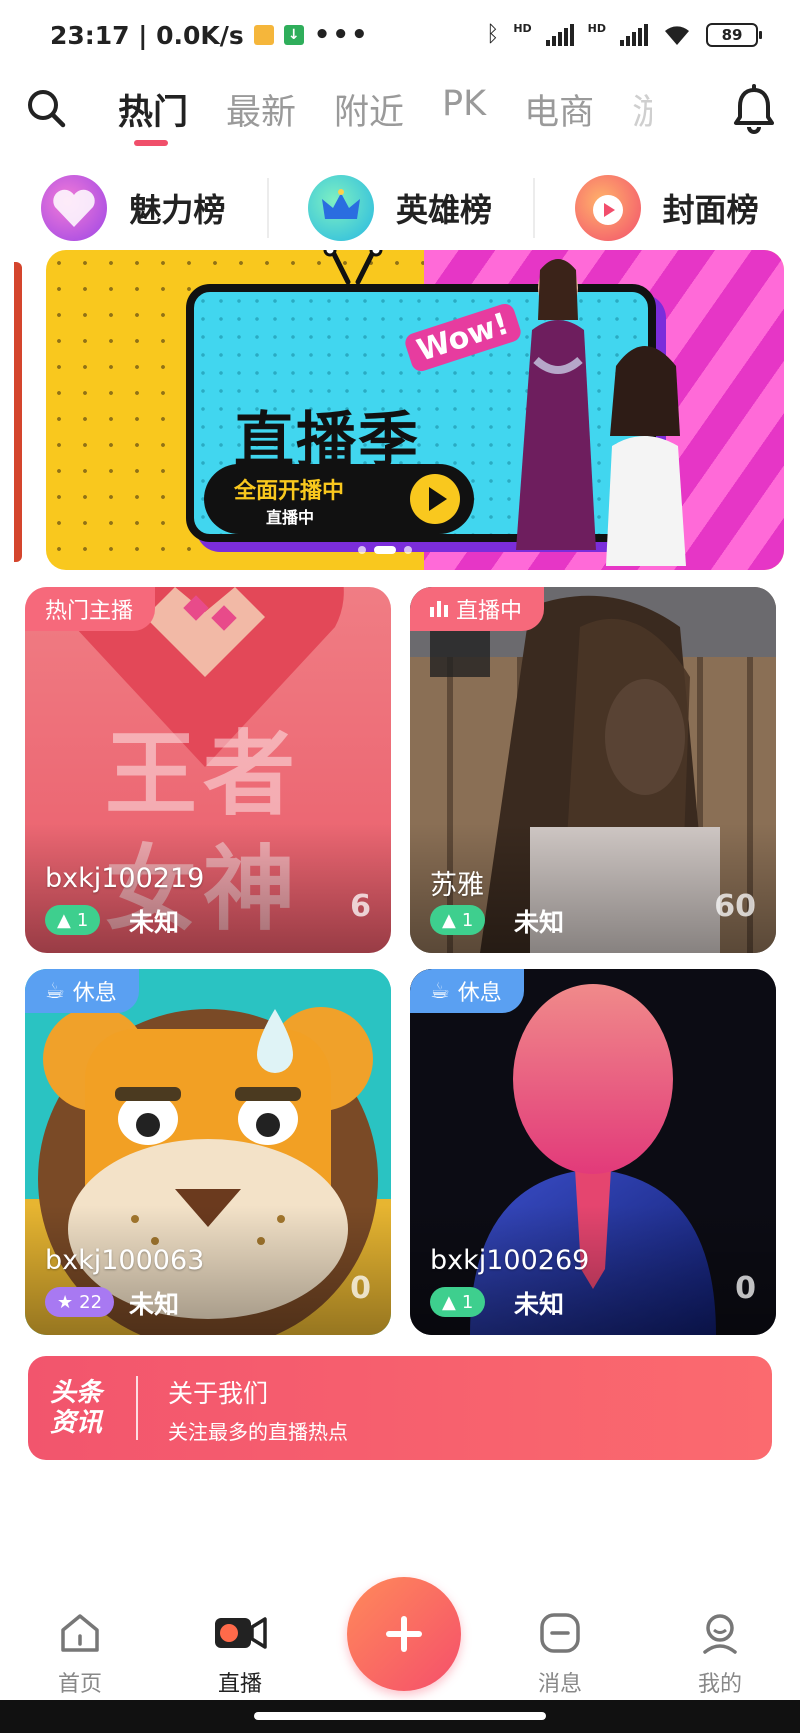  What do you see at coordinates (46, 108) in the screenshot?
I see `search-icon` at bounding box center [46, 108].